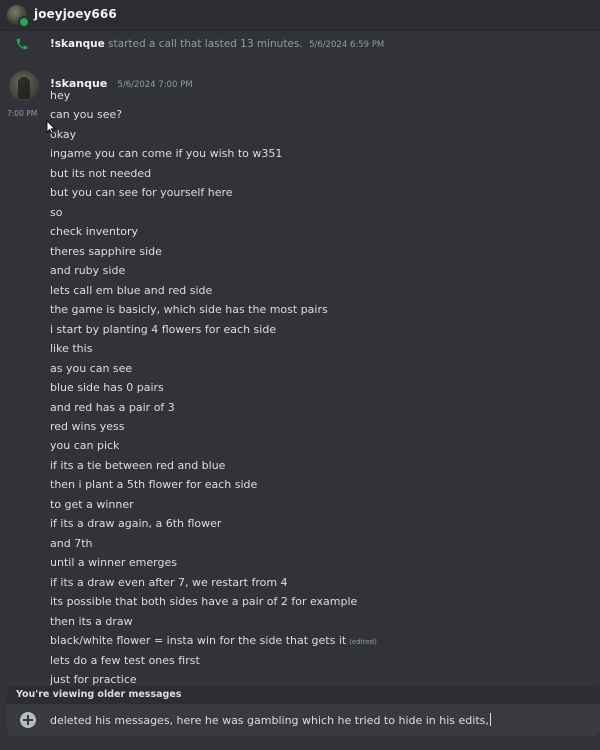  I want to click on mouse-cursor-icon, so click(51, 127).